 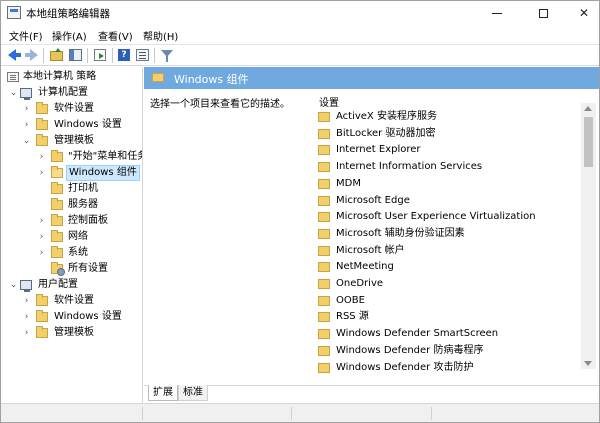 I want to click on status-divider, so click(x=291, y=413).